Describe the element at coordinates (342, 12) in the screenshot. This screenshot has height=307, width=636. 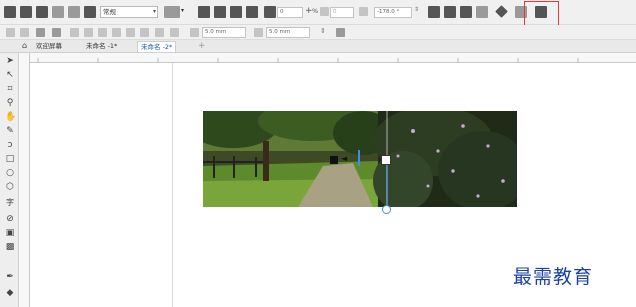
I see `transparency-field: 0` at that location.